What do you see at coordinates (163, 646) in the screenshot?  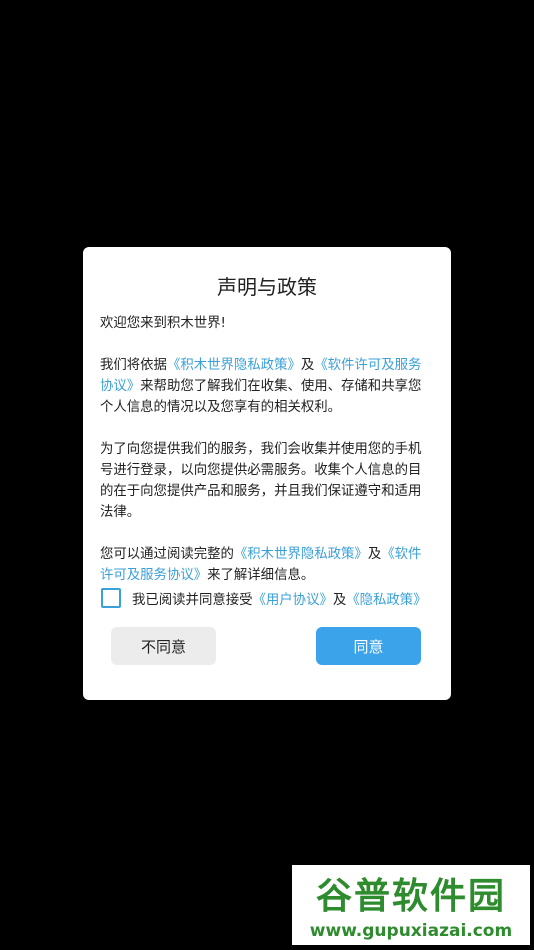 I see `disagree-button: 不同意` at bounding box center [163, 646].